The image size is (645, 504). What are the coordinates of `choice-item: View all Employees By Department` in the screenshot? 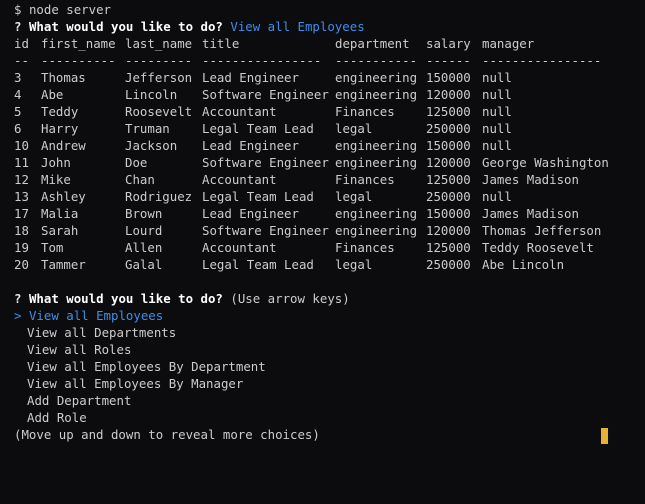 It's located at (146, 366).